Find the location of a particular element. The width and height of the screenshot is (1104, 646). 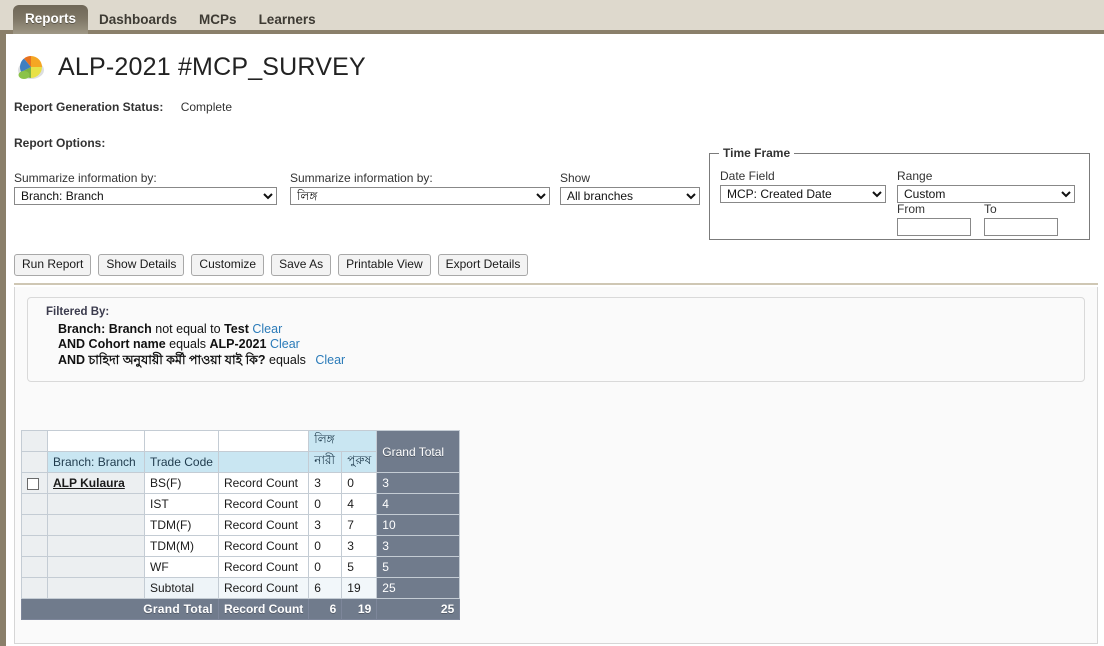

to-label: To is located at coordinates (990, 209).